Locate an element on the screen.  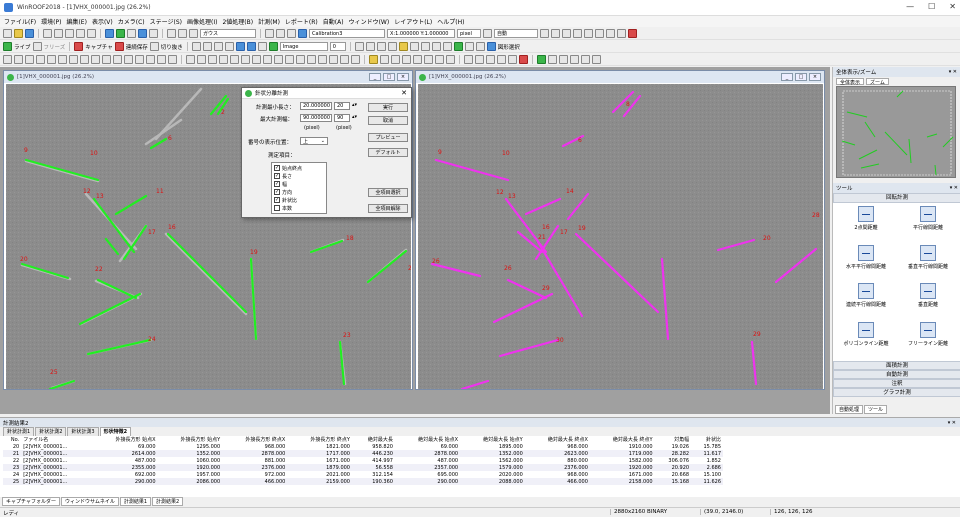
select-4-icon is located at coordinates (406, 59).